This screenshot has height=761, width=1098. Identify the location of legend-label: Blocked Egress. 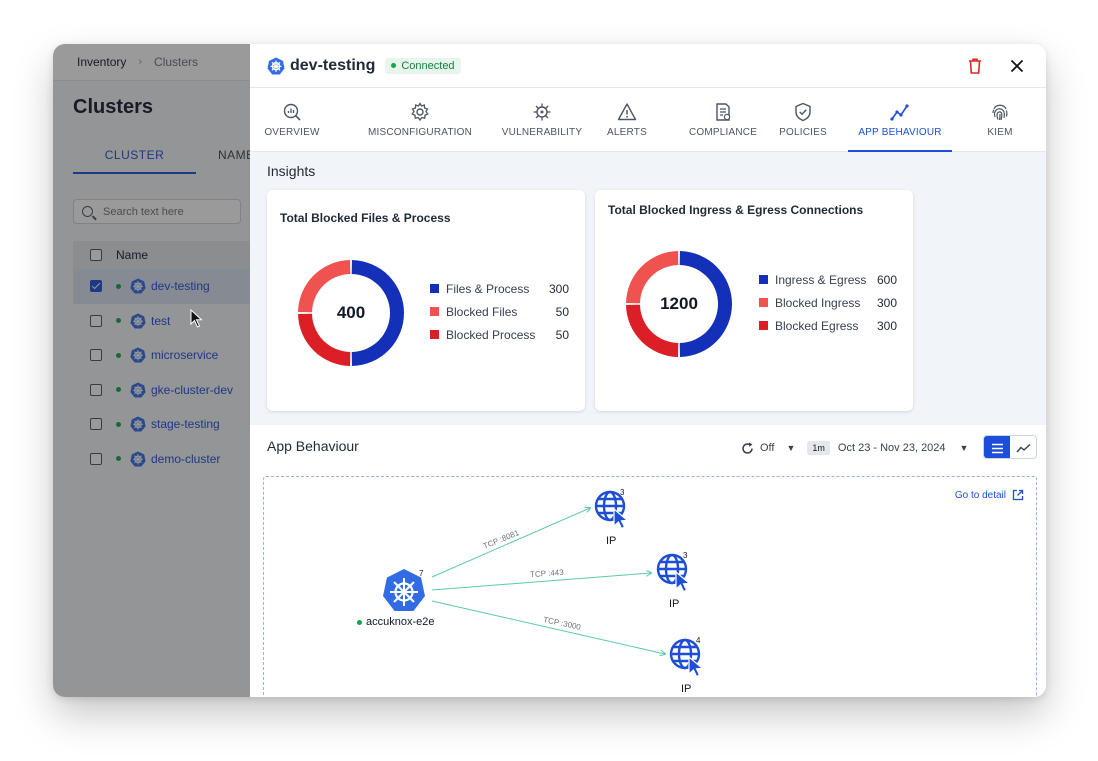
(817, 325).